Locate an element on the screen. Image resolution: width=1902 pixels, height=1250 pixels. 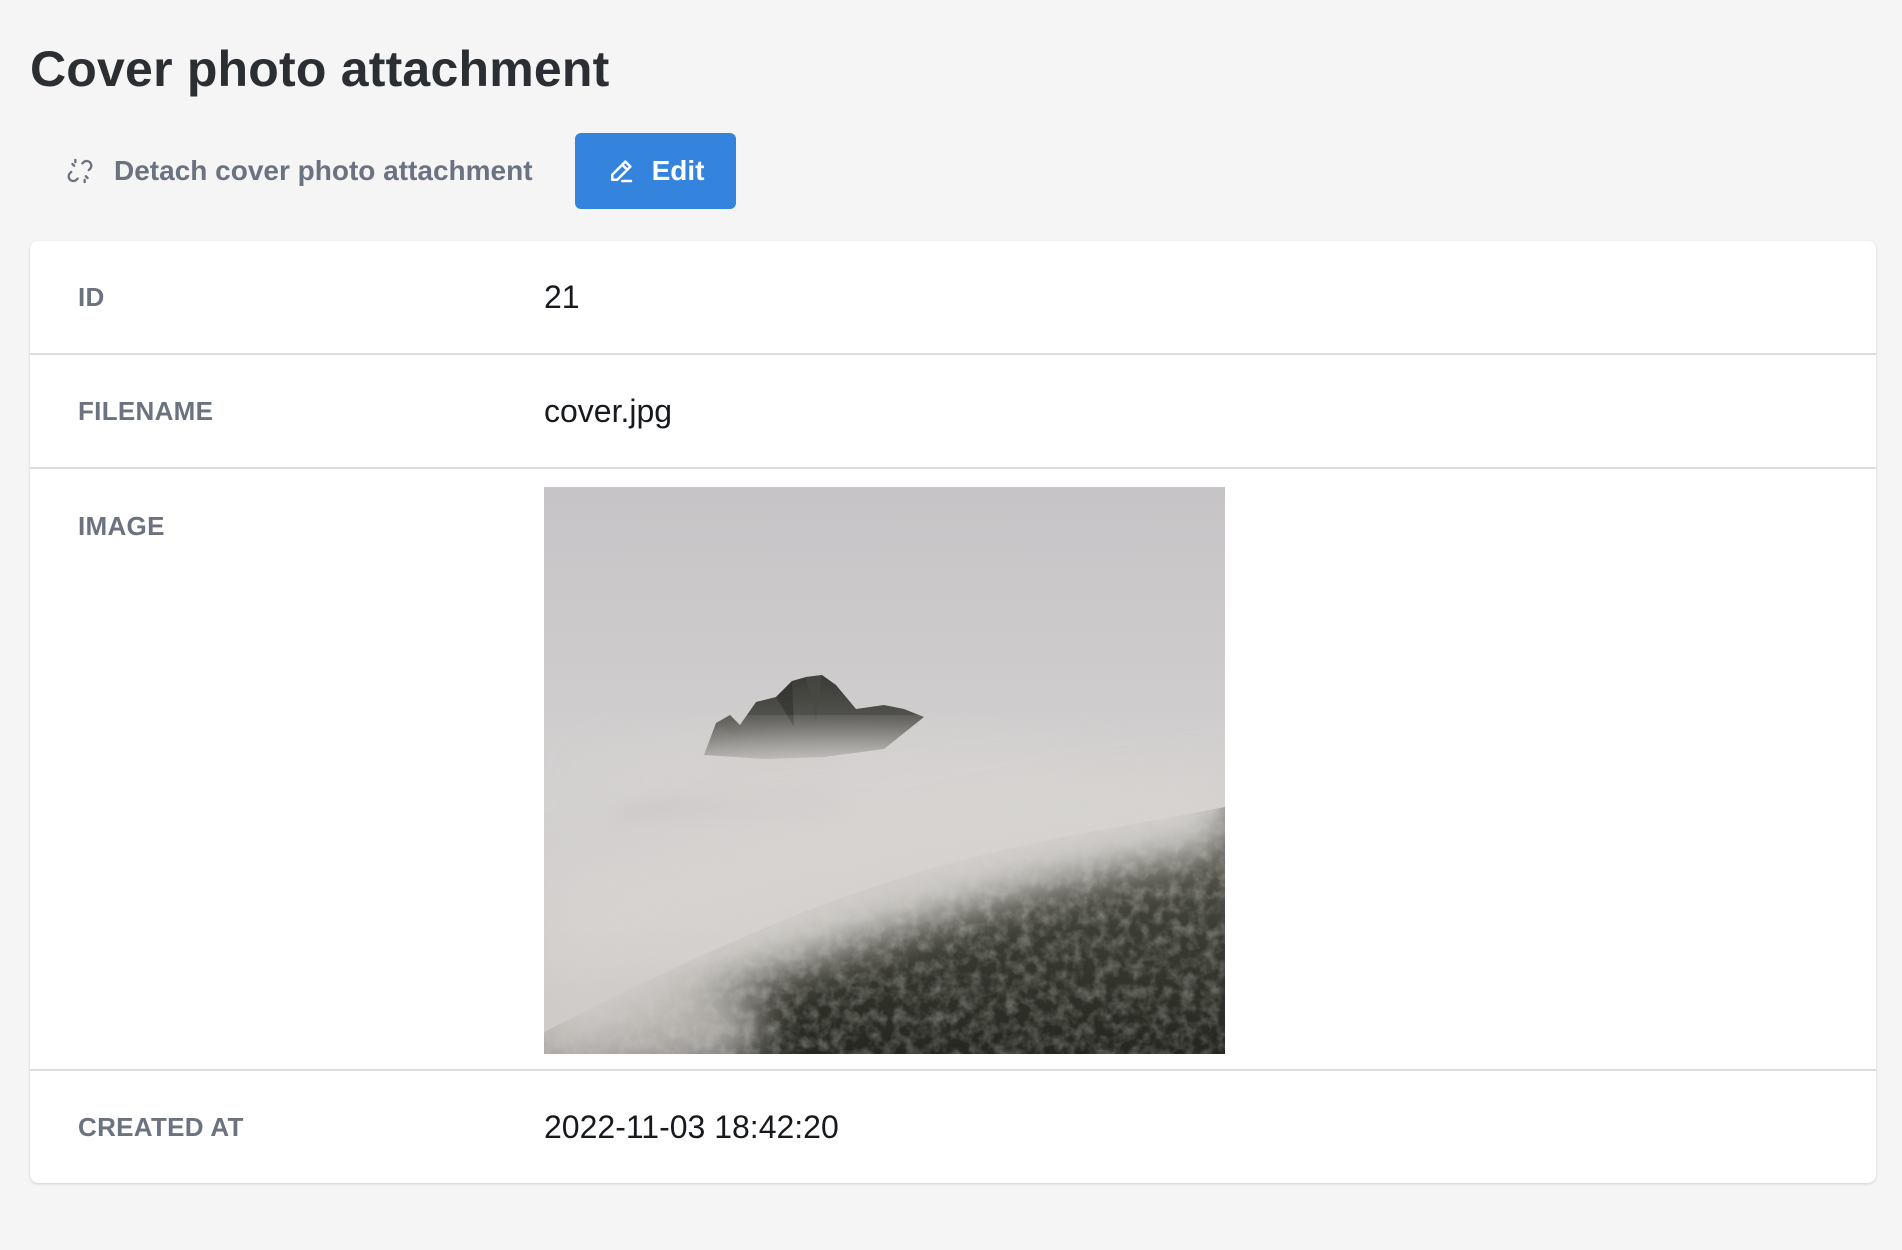
unlink-icon is located at coordinates (80, 171).